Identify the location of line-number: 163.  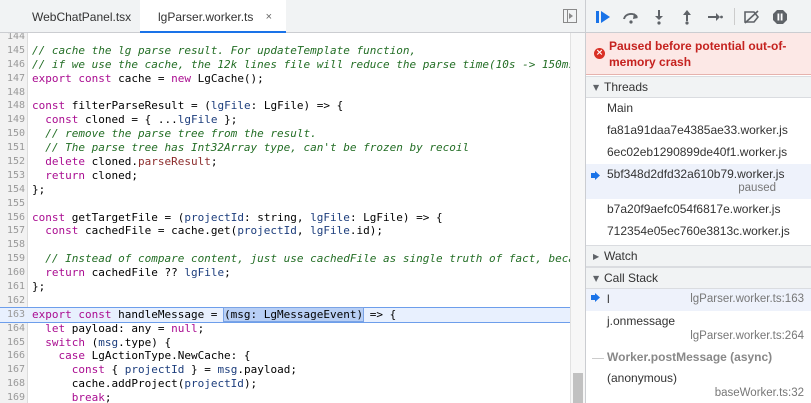
(12, 315).